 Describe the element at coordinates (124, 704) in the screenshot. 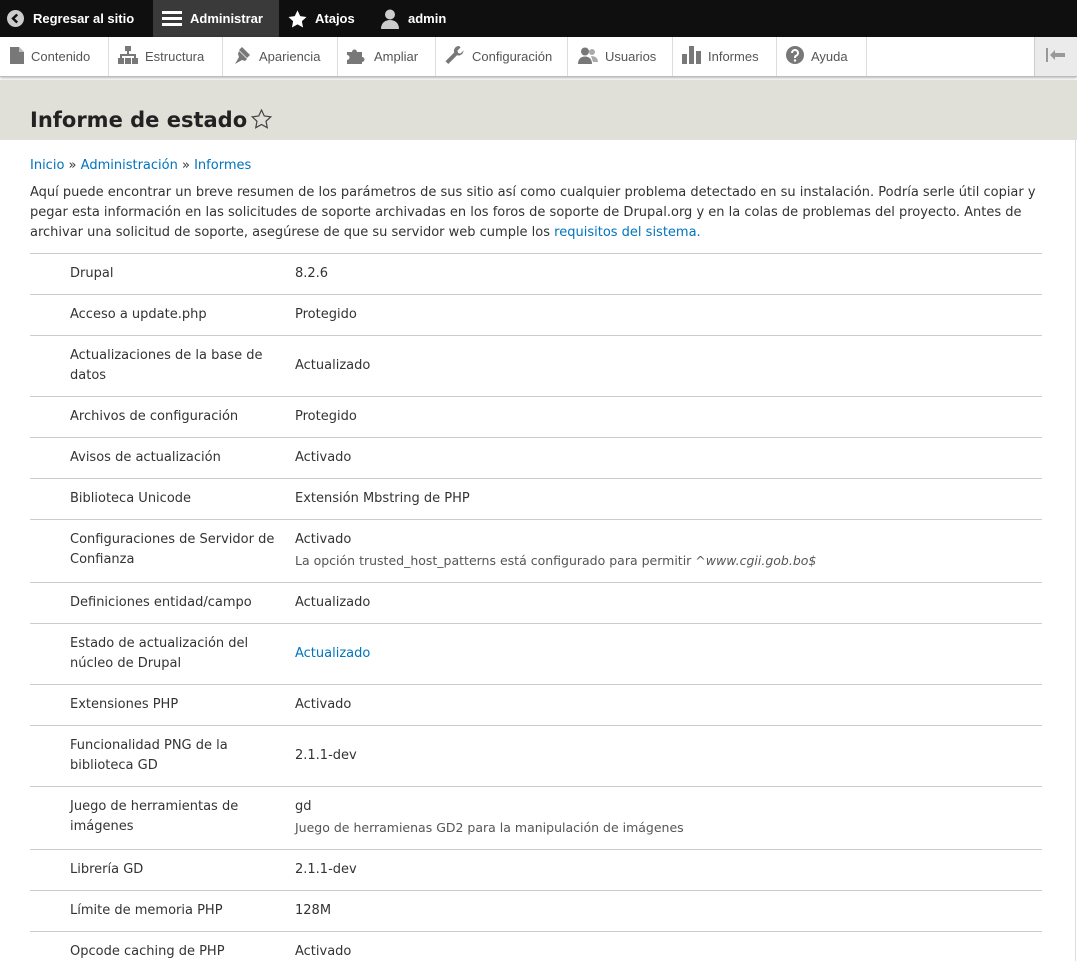

I see `status-name: Extensiones PHP` at that location.